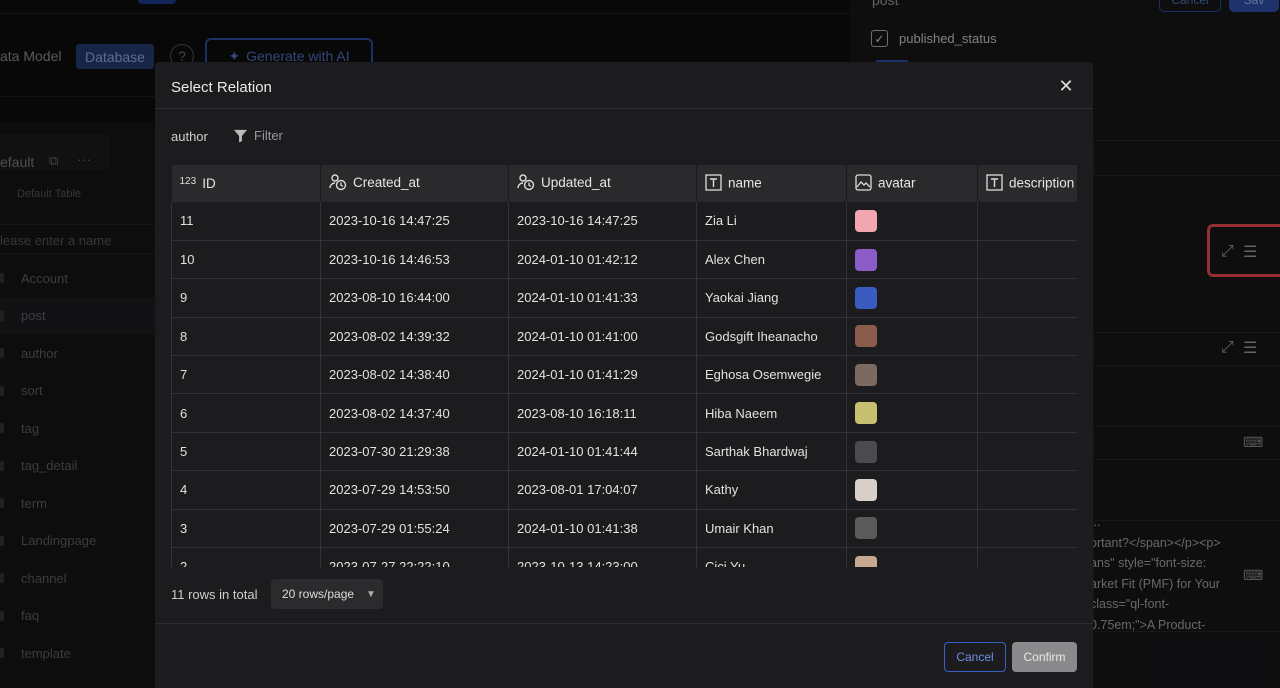 The width and height of the screenshot is (1280, 688). Describe the element at coordinates (771, 413) in the screenshot. I see `cell-name: Hiba Naeem` at that location.